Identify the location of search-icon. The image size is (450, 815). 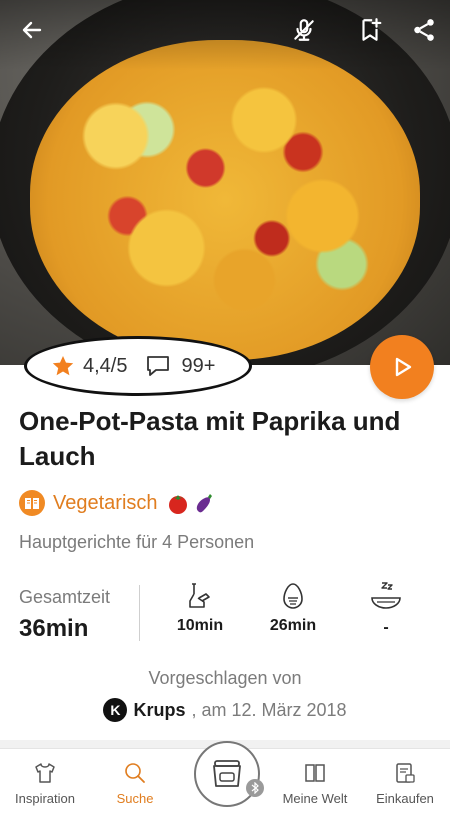
(135, 773).